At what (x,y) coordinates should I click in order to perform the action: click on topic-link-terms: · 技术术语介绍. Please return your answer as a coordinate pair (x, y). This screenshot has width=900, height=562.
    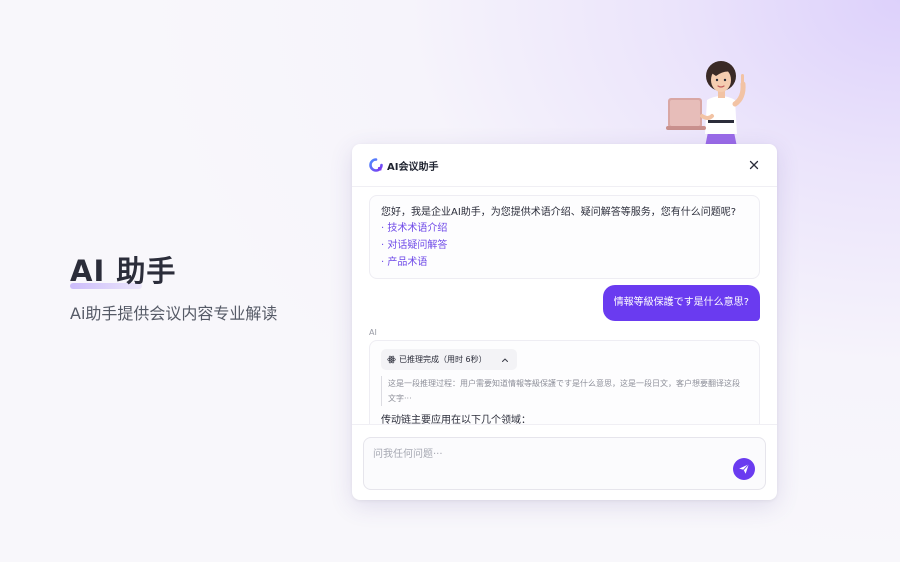
    Looking at the image, I should click on (564, 228).